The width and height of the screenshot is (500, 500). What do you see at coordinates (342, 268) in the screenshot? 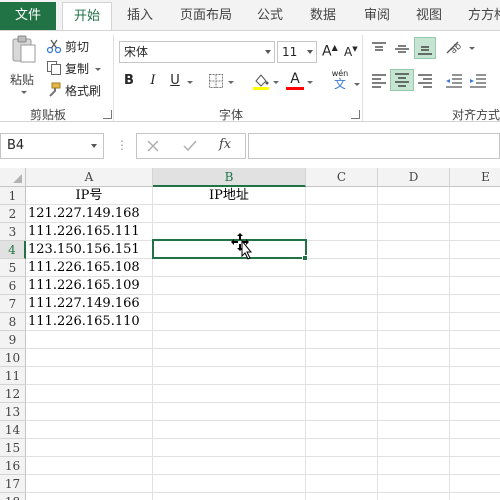
I see `cell-c5` at bounding box center [342, 268].